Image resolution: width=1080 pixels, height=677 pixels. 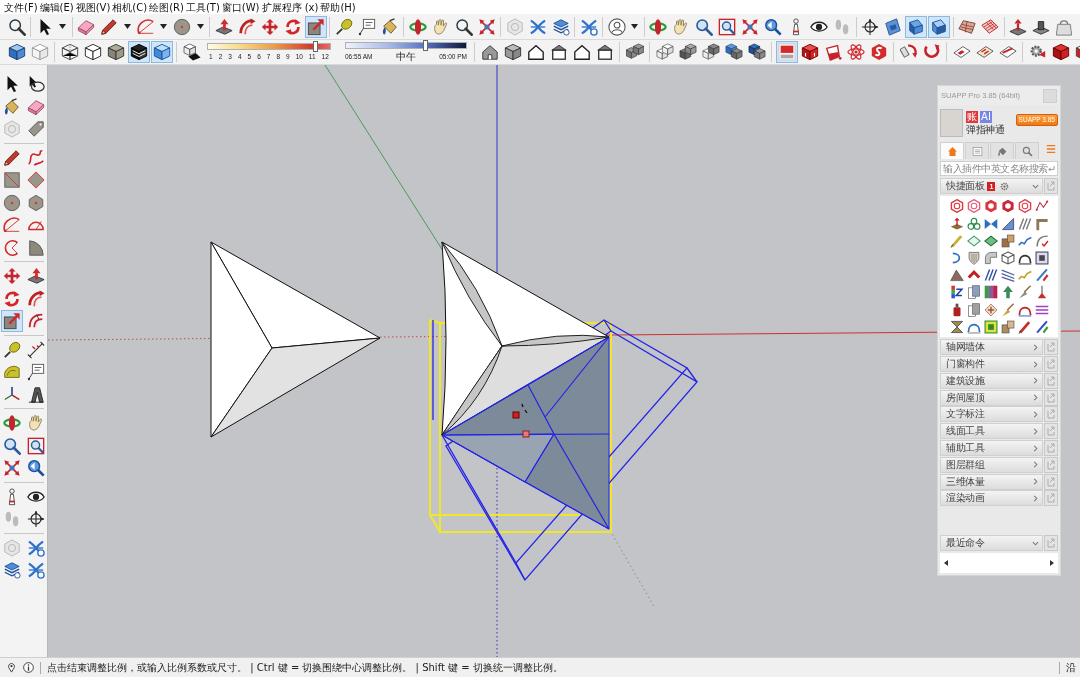 What do you see at coordinates (537, 26) in the screenshot?
I see `crossed-curves-icon` at bounding box center [537, 26].